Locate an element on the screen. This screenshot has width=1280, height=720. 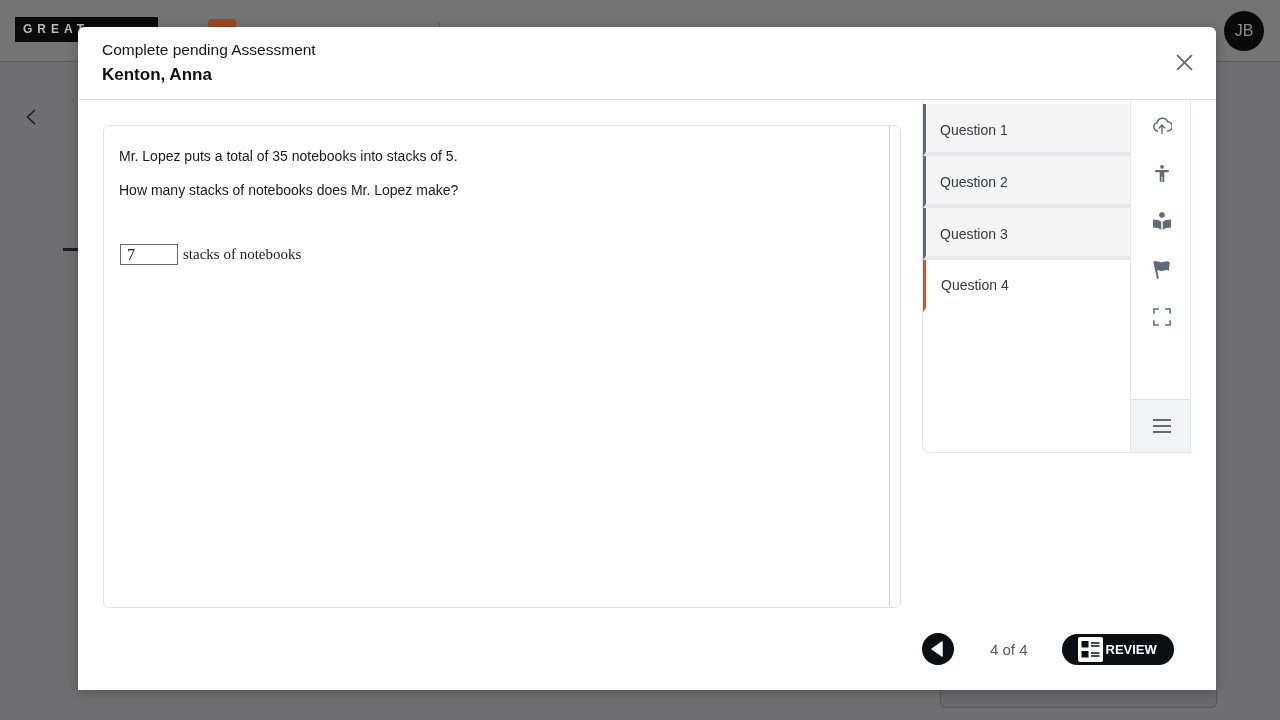
close-icon is located at coordinates (1184, 62).